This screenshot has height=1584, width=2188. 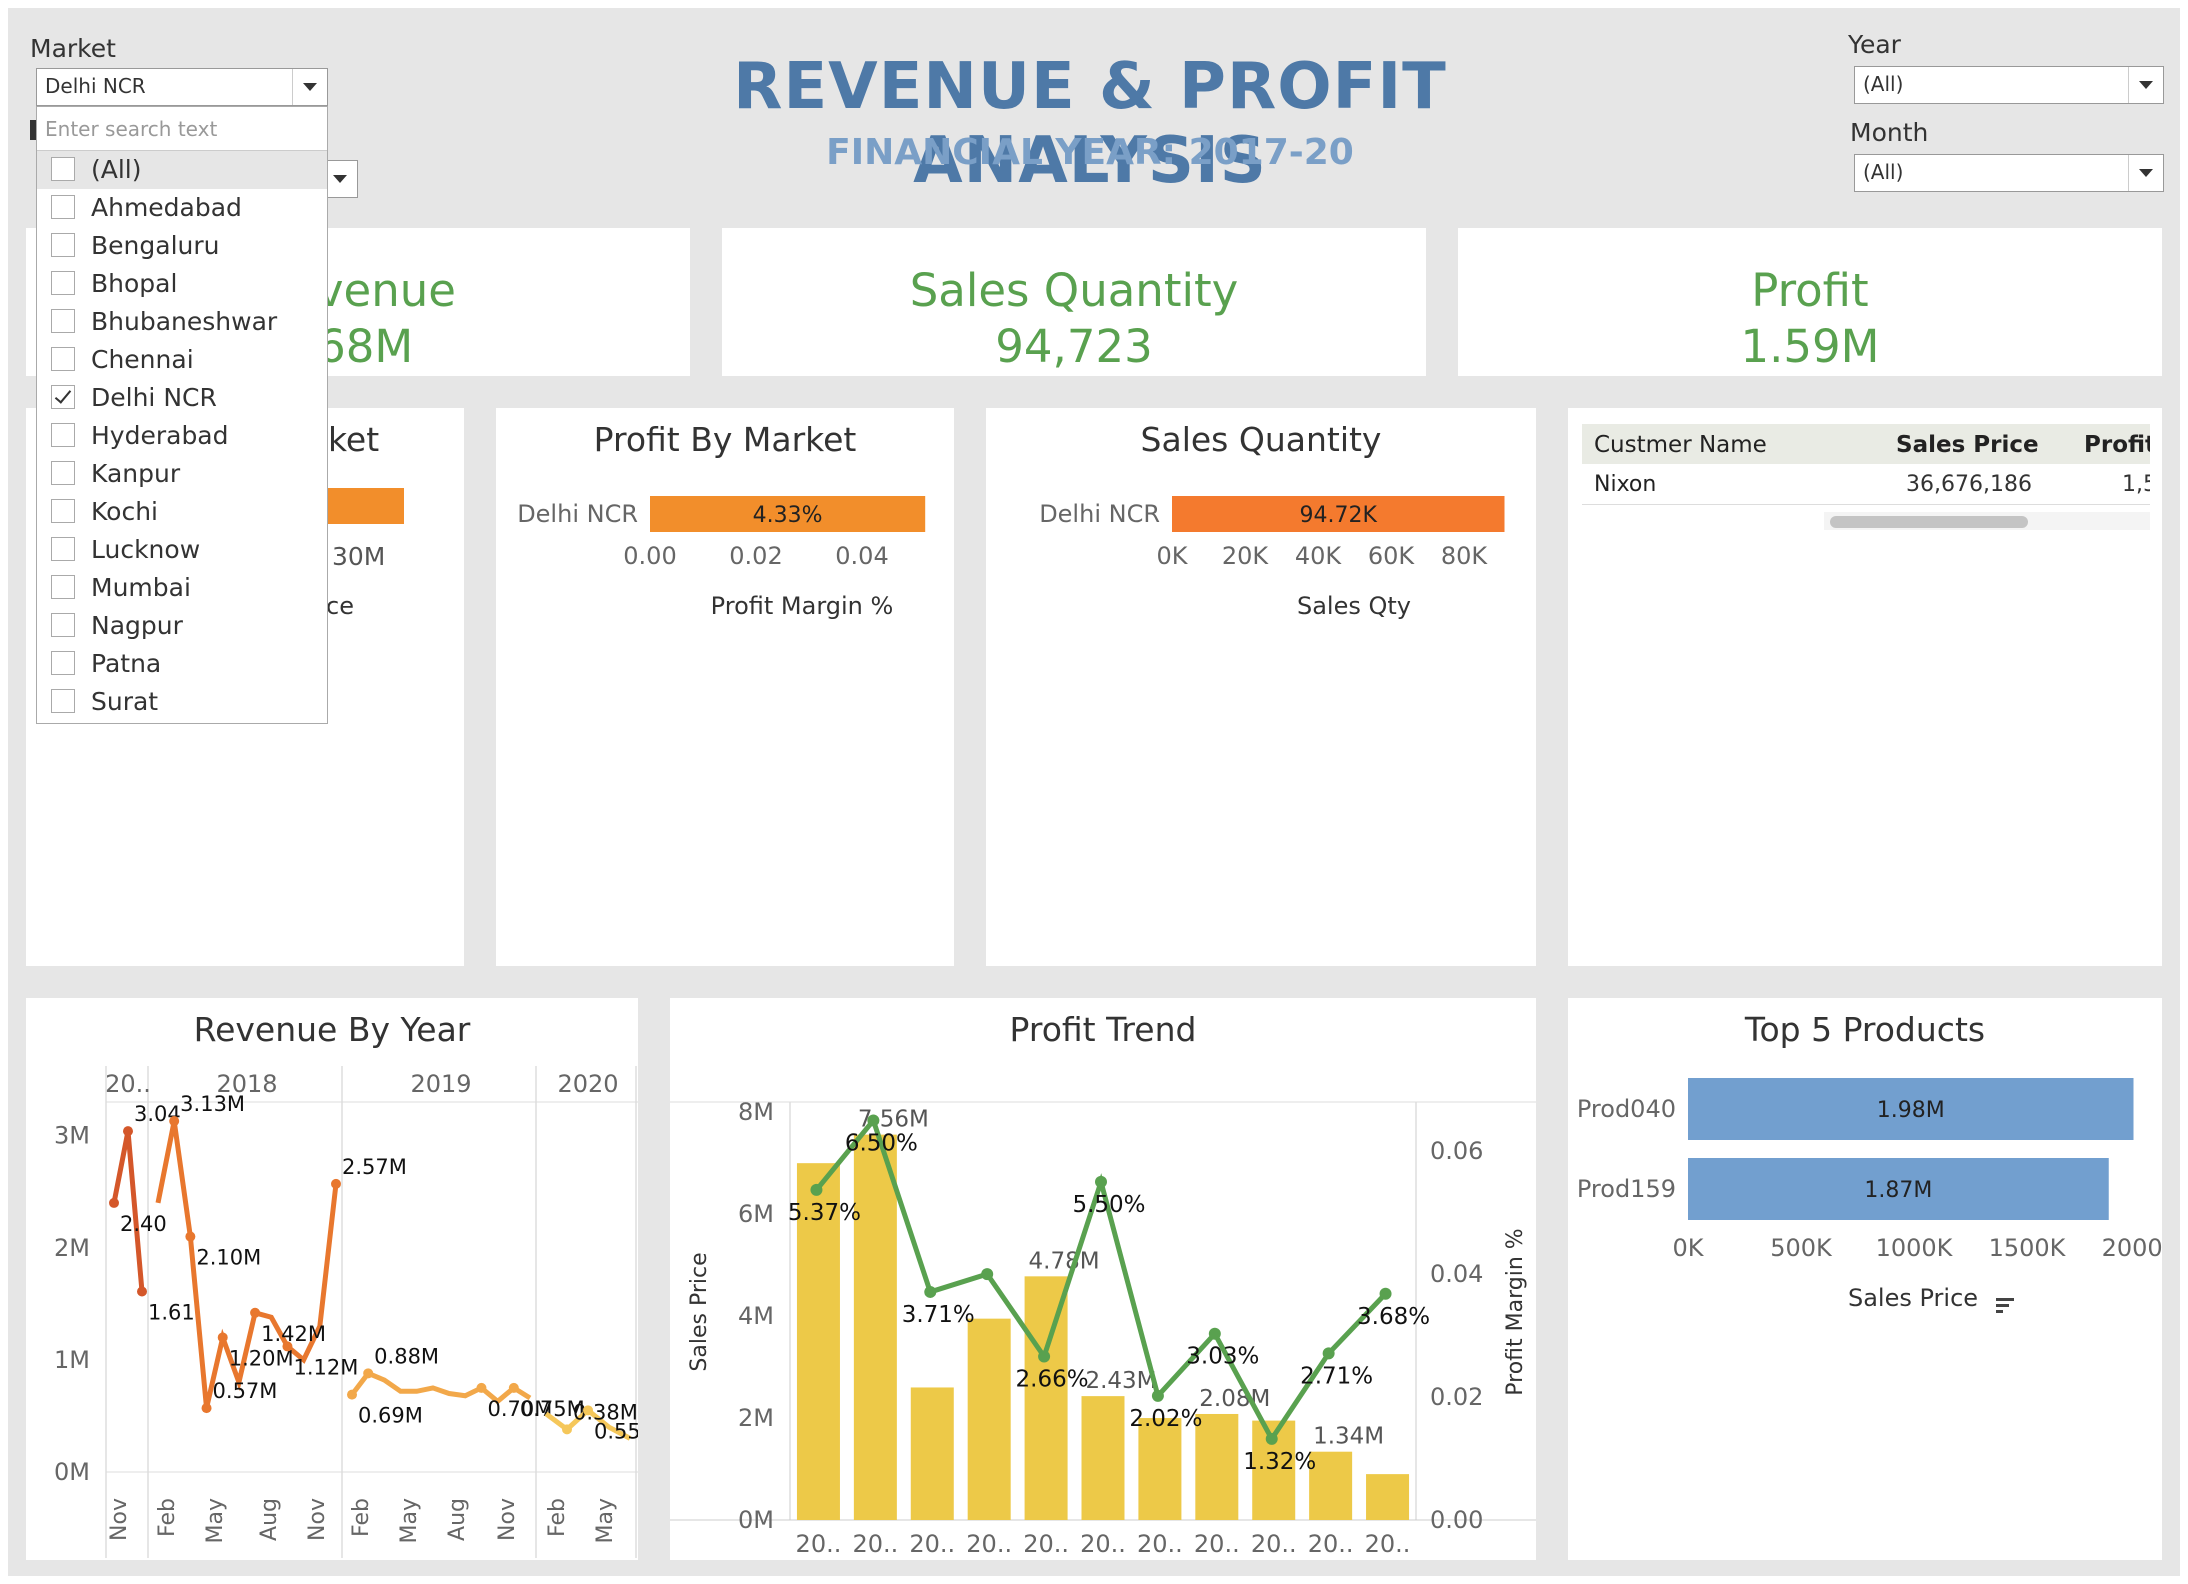 What do you see at coordinates (365, 506) in the screenshot?
I see `revenue-by-market-bar` at bounding box center [365, 506].